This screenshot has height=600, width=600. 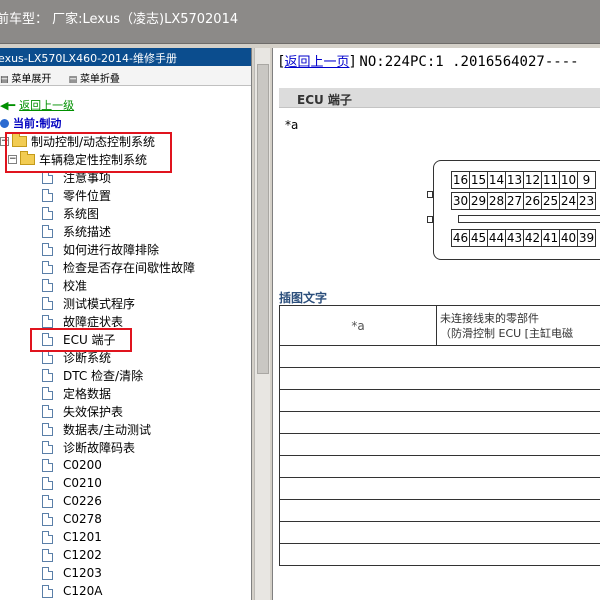 What do you see at coordinates (4, 123) in the screenshot?
I see `current-location-icon` at bounding box center [4, 123].